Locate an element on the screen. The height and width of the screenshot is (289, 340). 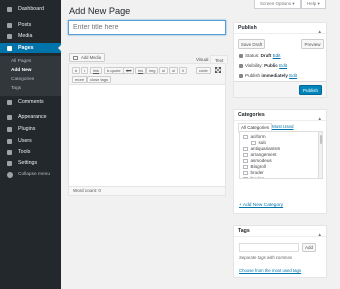
brush-icon is located at coordinates (9, 117).